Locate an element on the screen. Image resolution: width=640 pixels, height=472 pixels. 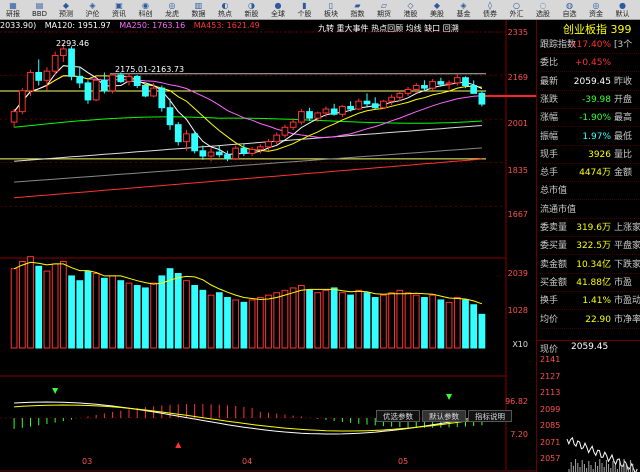
toolbar-button-1: ▤ BBD is located at coordinates (40, 10).